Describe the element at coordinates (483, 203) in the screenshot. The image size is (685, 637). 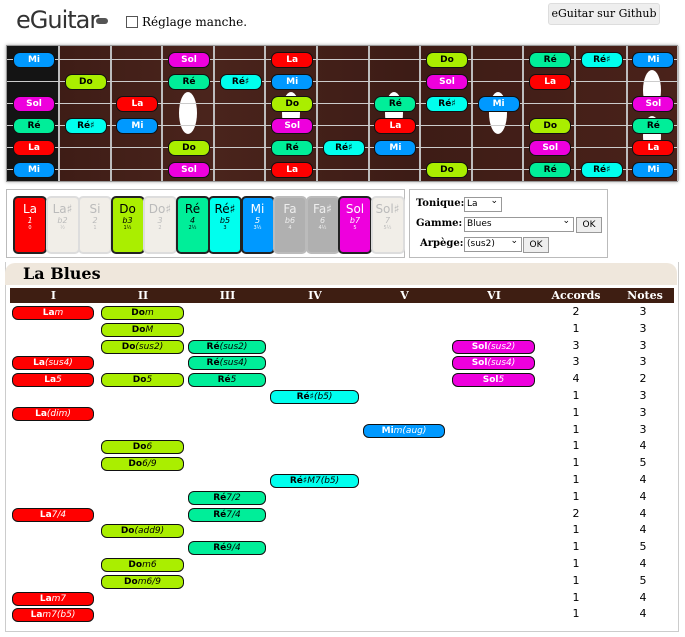
I see `tonique-select: La` at that location.